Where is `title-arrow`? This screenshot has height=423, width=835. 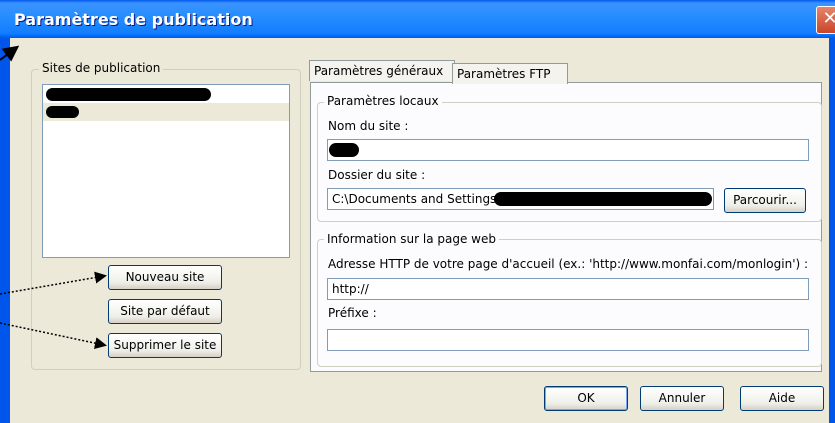
title-arrow is located at coordinates (10, 53).